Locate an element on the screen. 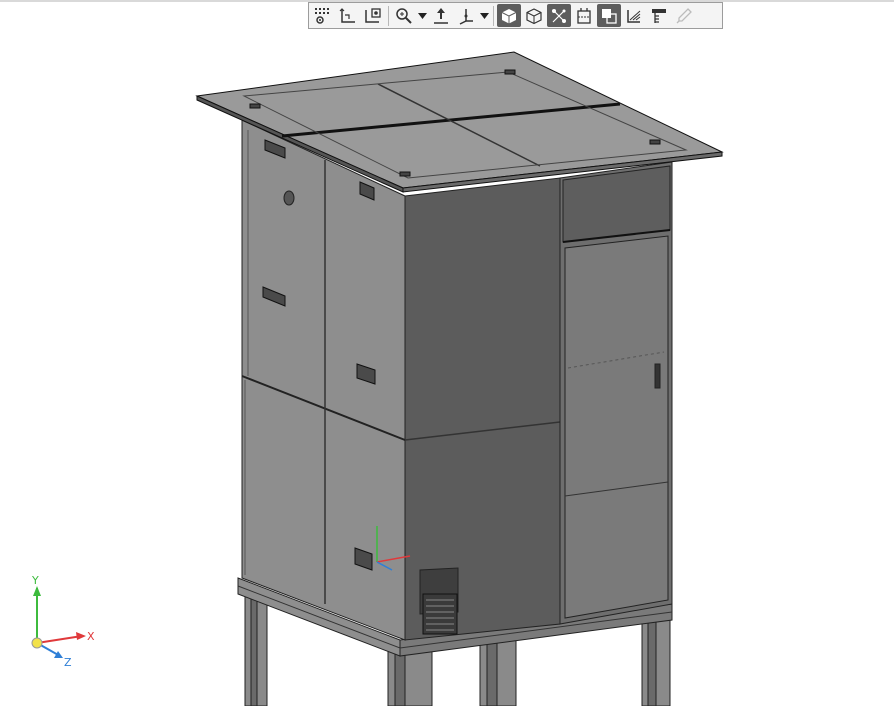 Image resolution: width=894 pixels, height=710 pixels. view-toolbar is located at coordinates (515, 15).